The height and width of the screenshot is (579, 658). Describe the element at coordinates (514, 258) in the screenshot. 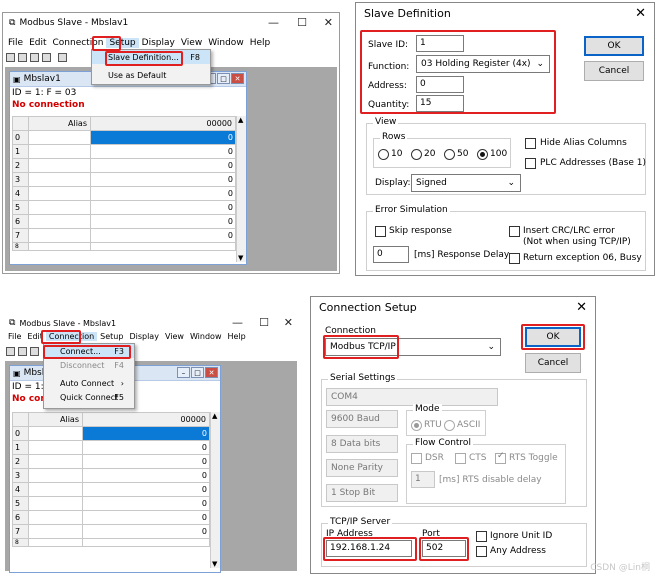

I see `return-exception-checkbox` at that location.